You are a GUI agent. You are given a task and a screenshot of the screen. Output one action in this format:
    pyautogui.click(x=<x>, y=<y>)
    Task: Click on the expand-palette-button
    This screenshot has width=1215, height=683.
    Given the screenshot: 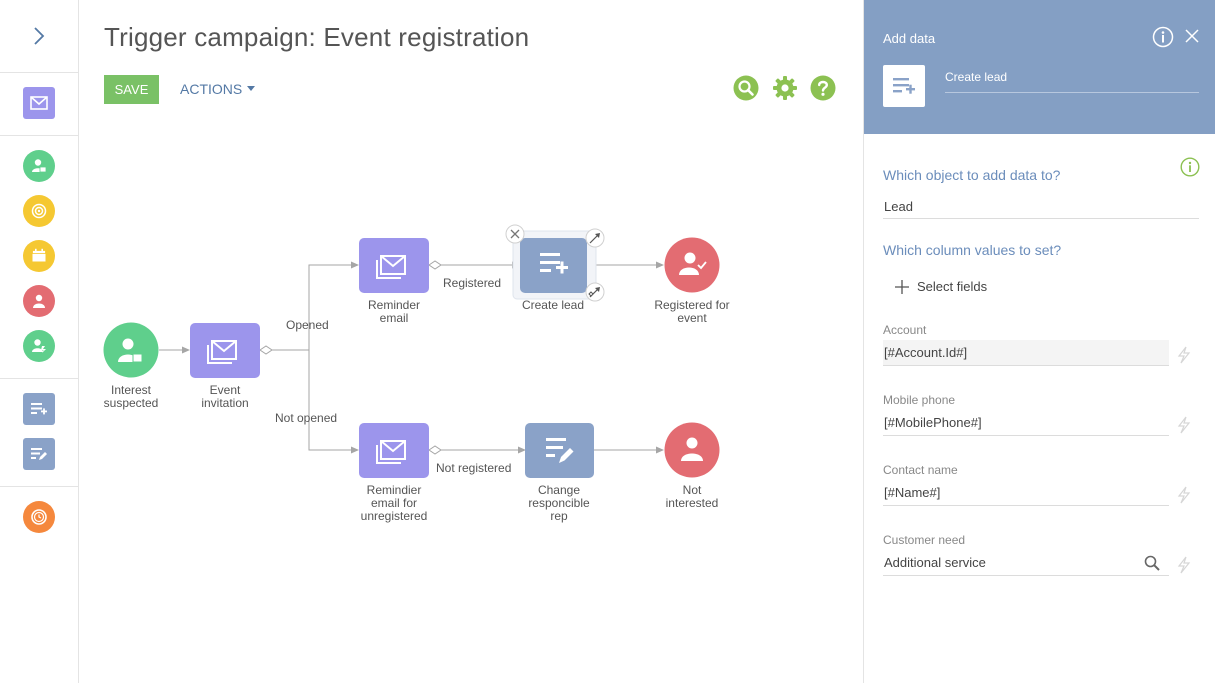 What is the action you would take?
    pyautogui.click(x=39, y=36)
    